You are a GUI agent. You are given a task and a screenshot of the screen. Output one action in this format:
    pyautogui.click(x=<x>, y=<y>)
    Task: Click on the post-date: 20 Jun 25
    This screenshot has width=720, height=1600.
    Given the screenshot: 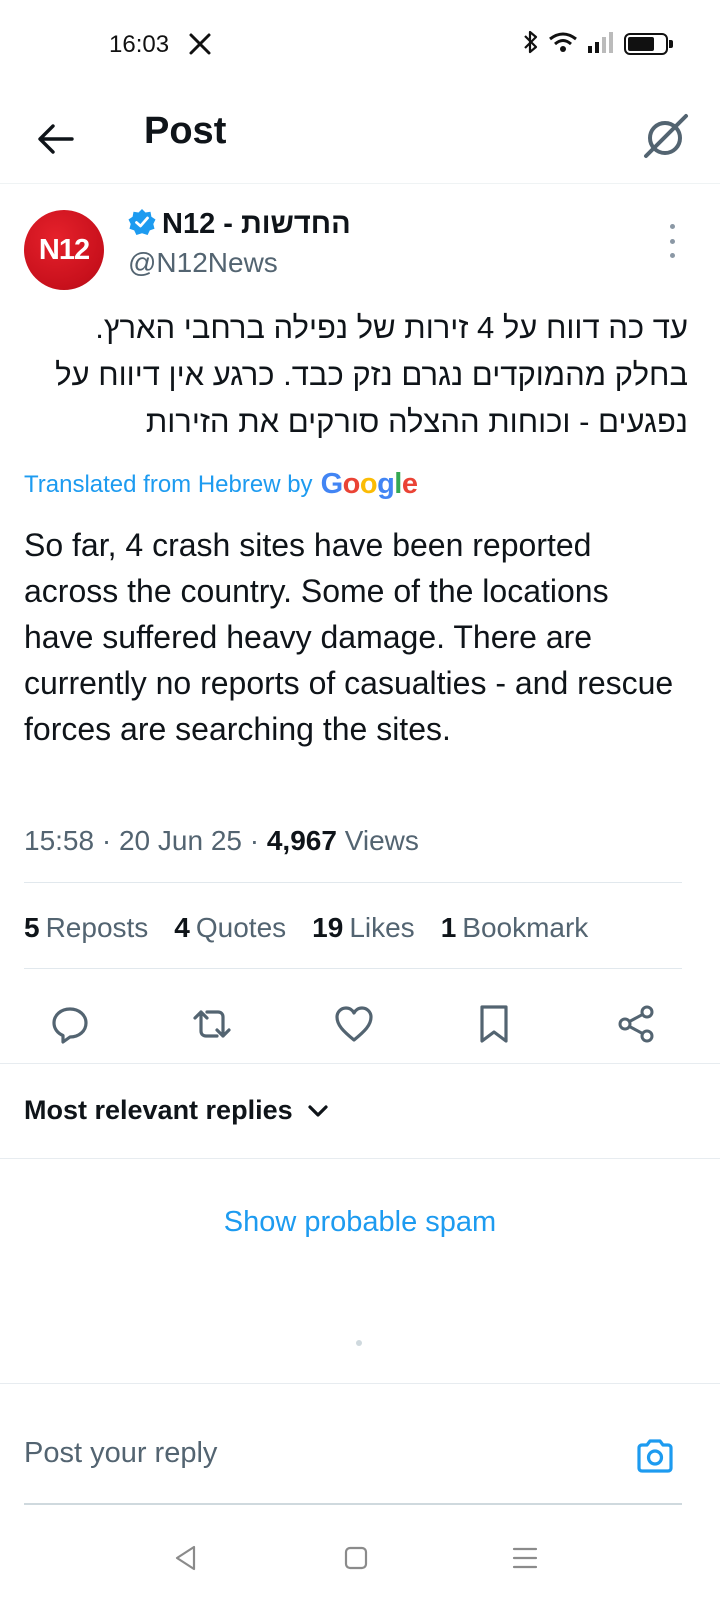 What is the action you would take?
    pyautogui.click(x=180, y=840)
    